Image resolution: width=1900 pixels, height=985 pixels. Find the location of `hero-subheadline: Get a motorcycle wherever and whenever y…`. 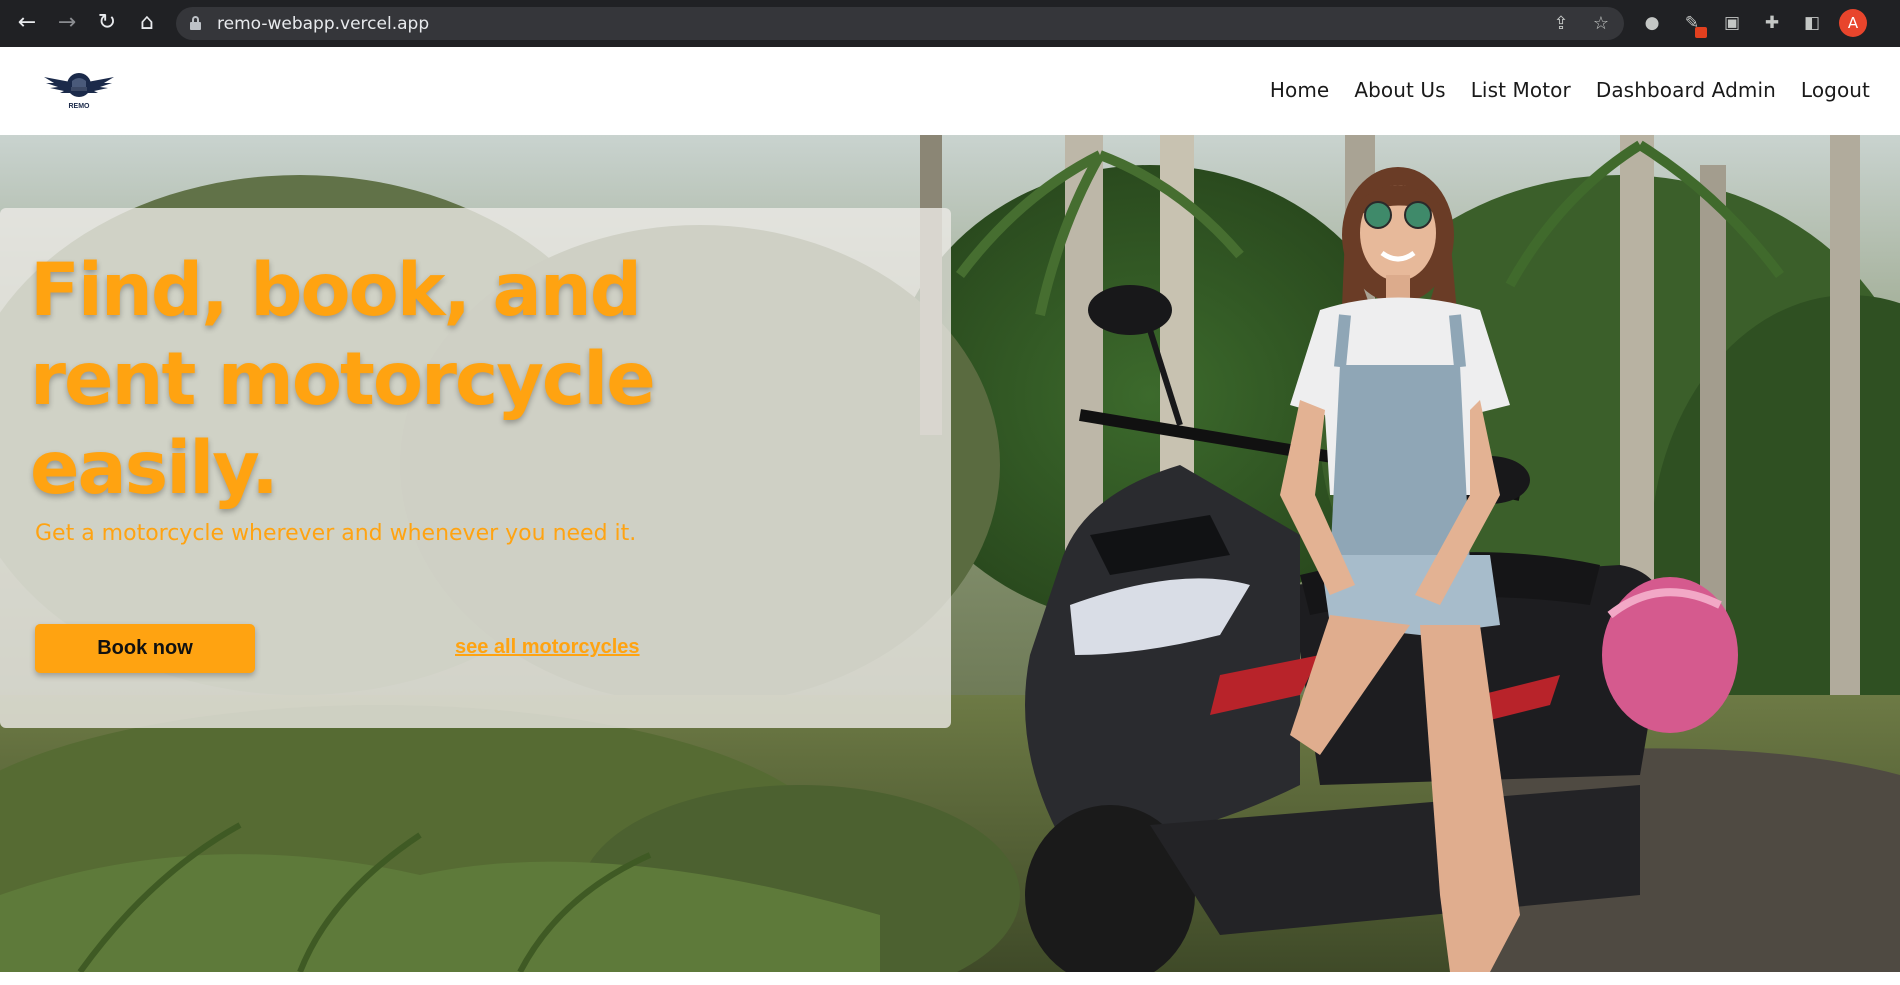

hero-subheadline: Get a motorcycle wherever and whenever y… is located at coordinates (336, 533).